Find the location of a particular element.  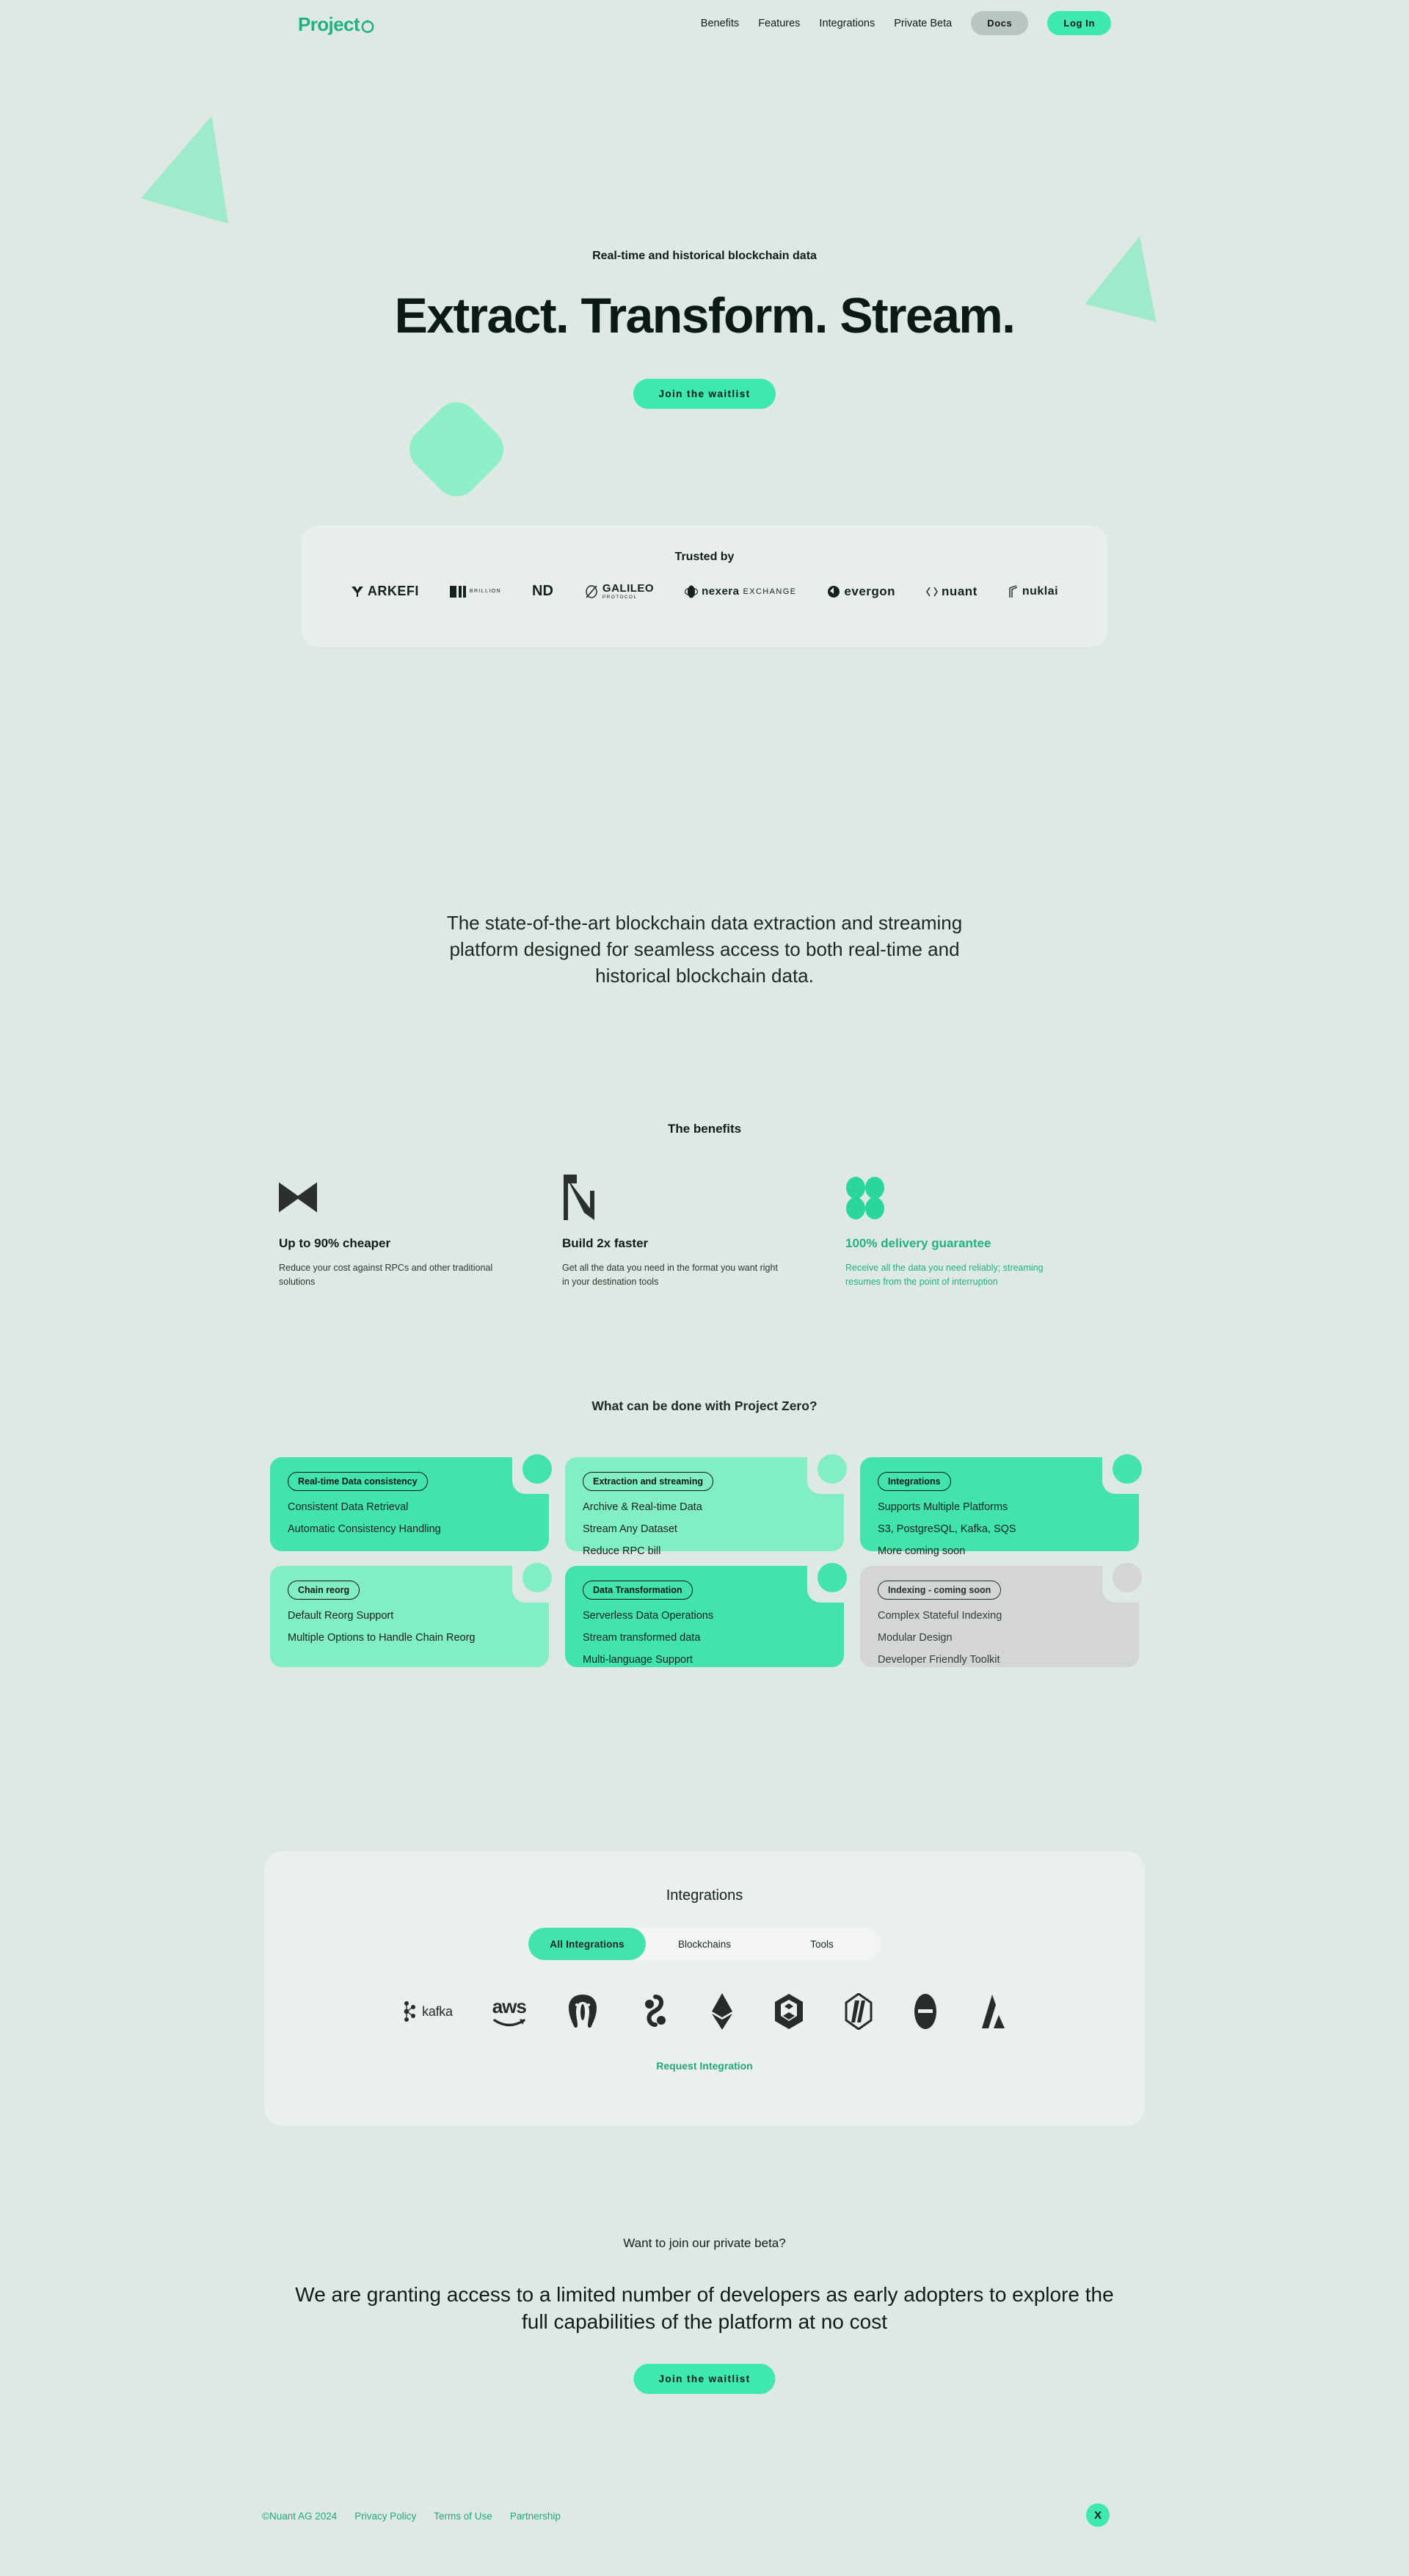

diamond-decoration is located at coordinates (457, 450).